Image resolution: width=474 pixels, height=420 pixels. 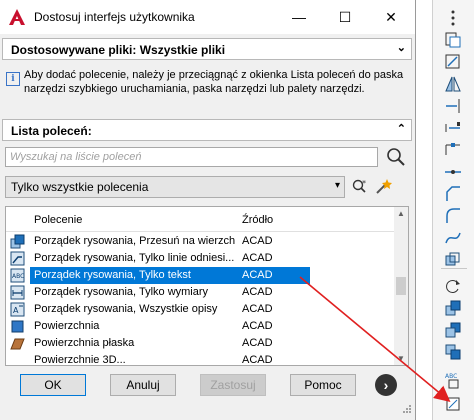 What do you see at coordinates (121, 292) in the screenshot?
I see `command-name: Porządek rysowania, Tylko wymiary` at bounding box center [121, 292].